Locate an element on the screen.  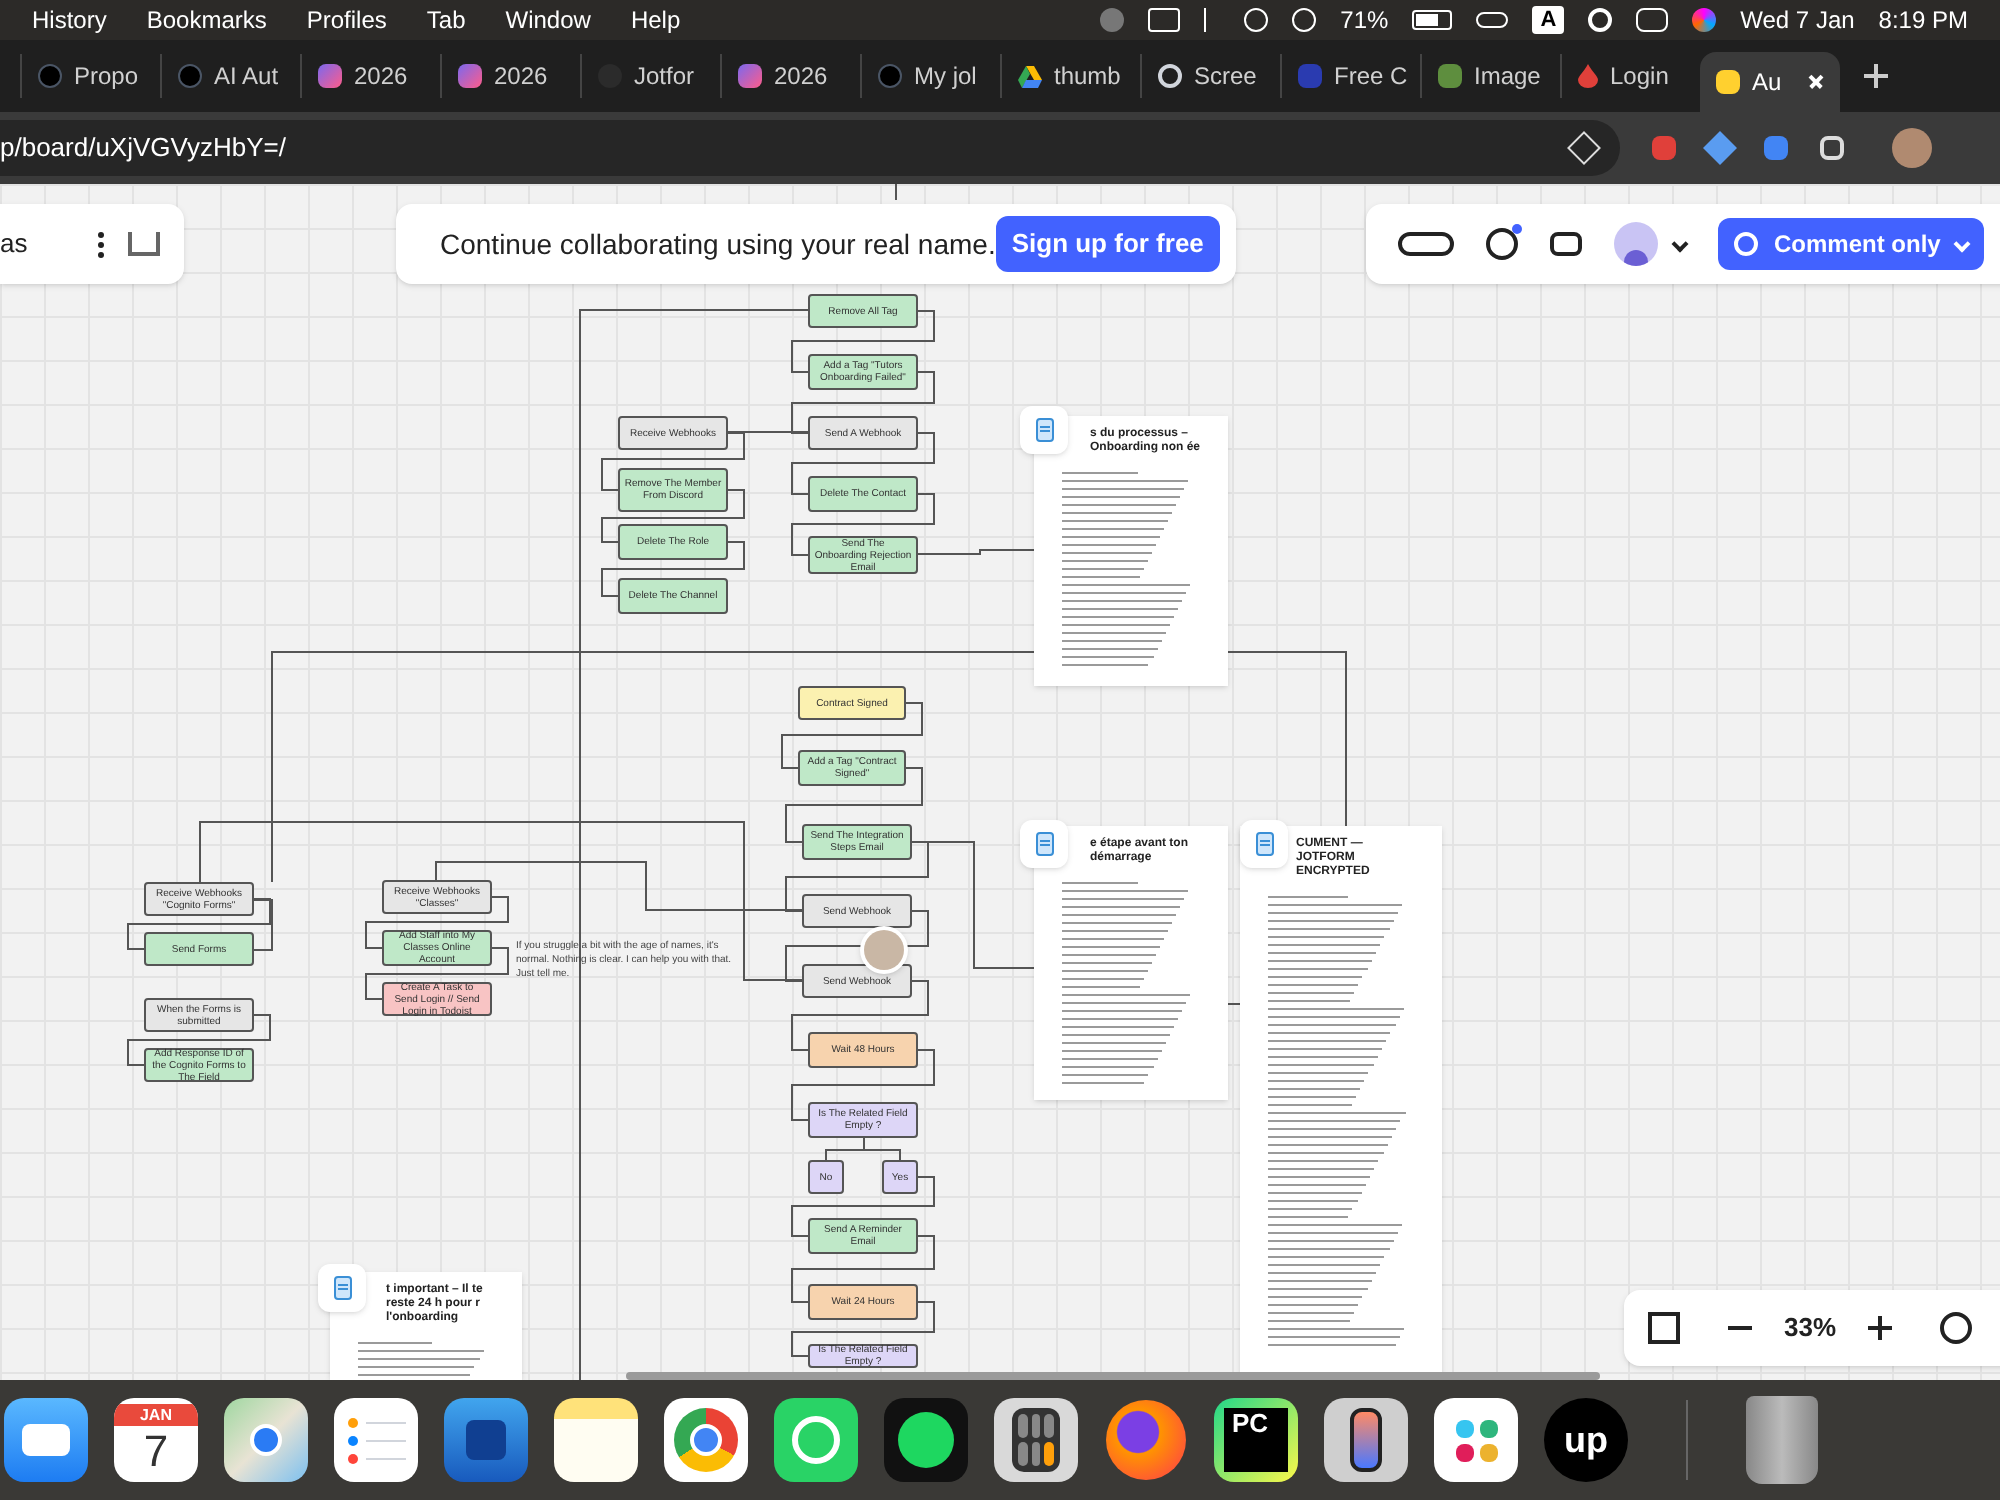
date: Wed 7 Jan is located at coordinates (1797, 20).